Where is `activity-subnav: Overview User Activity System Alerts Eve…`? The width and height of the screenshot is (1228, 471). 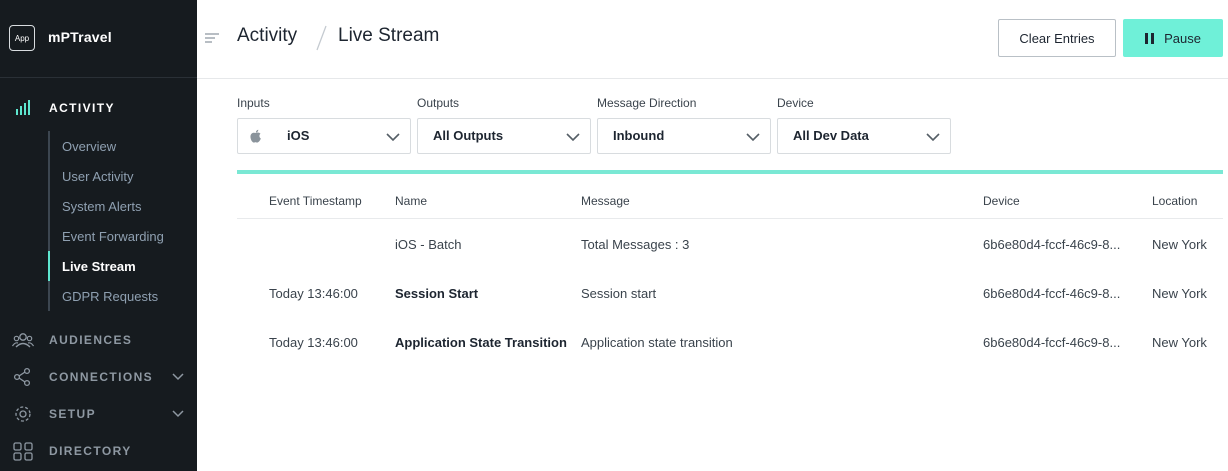 activity-subnav: Overview User Activity System Alerts Eve… is located at coordinates (122, 221).